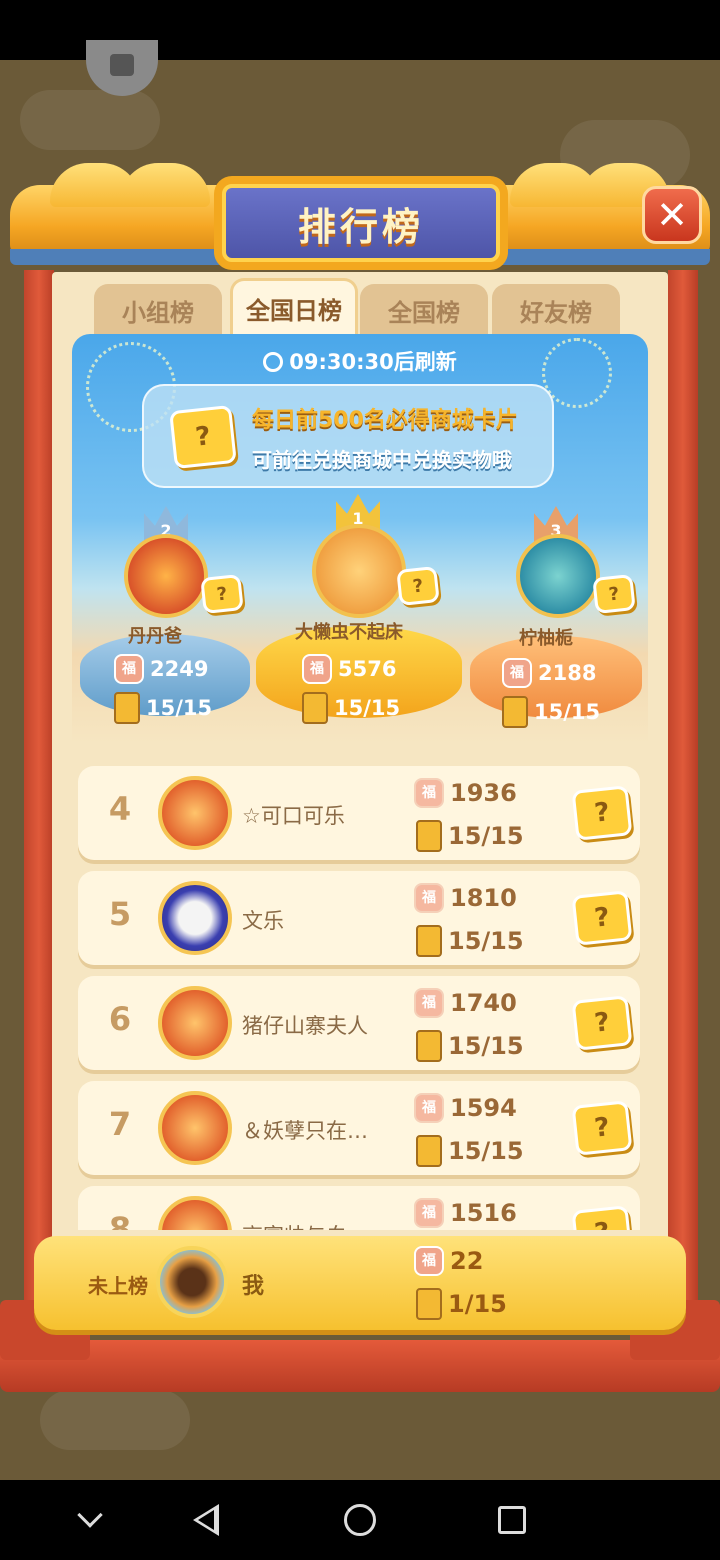 The image size is (720, 1560). Describe the element at coordinates (385, 420) in the screenshot. I see `banner-line1: 每日前500名必得商城卡片` at that location.